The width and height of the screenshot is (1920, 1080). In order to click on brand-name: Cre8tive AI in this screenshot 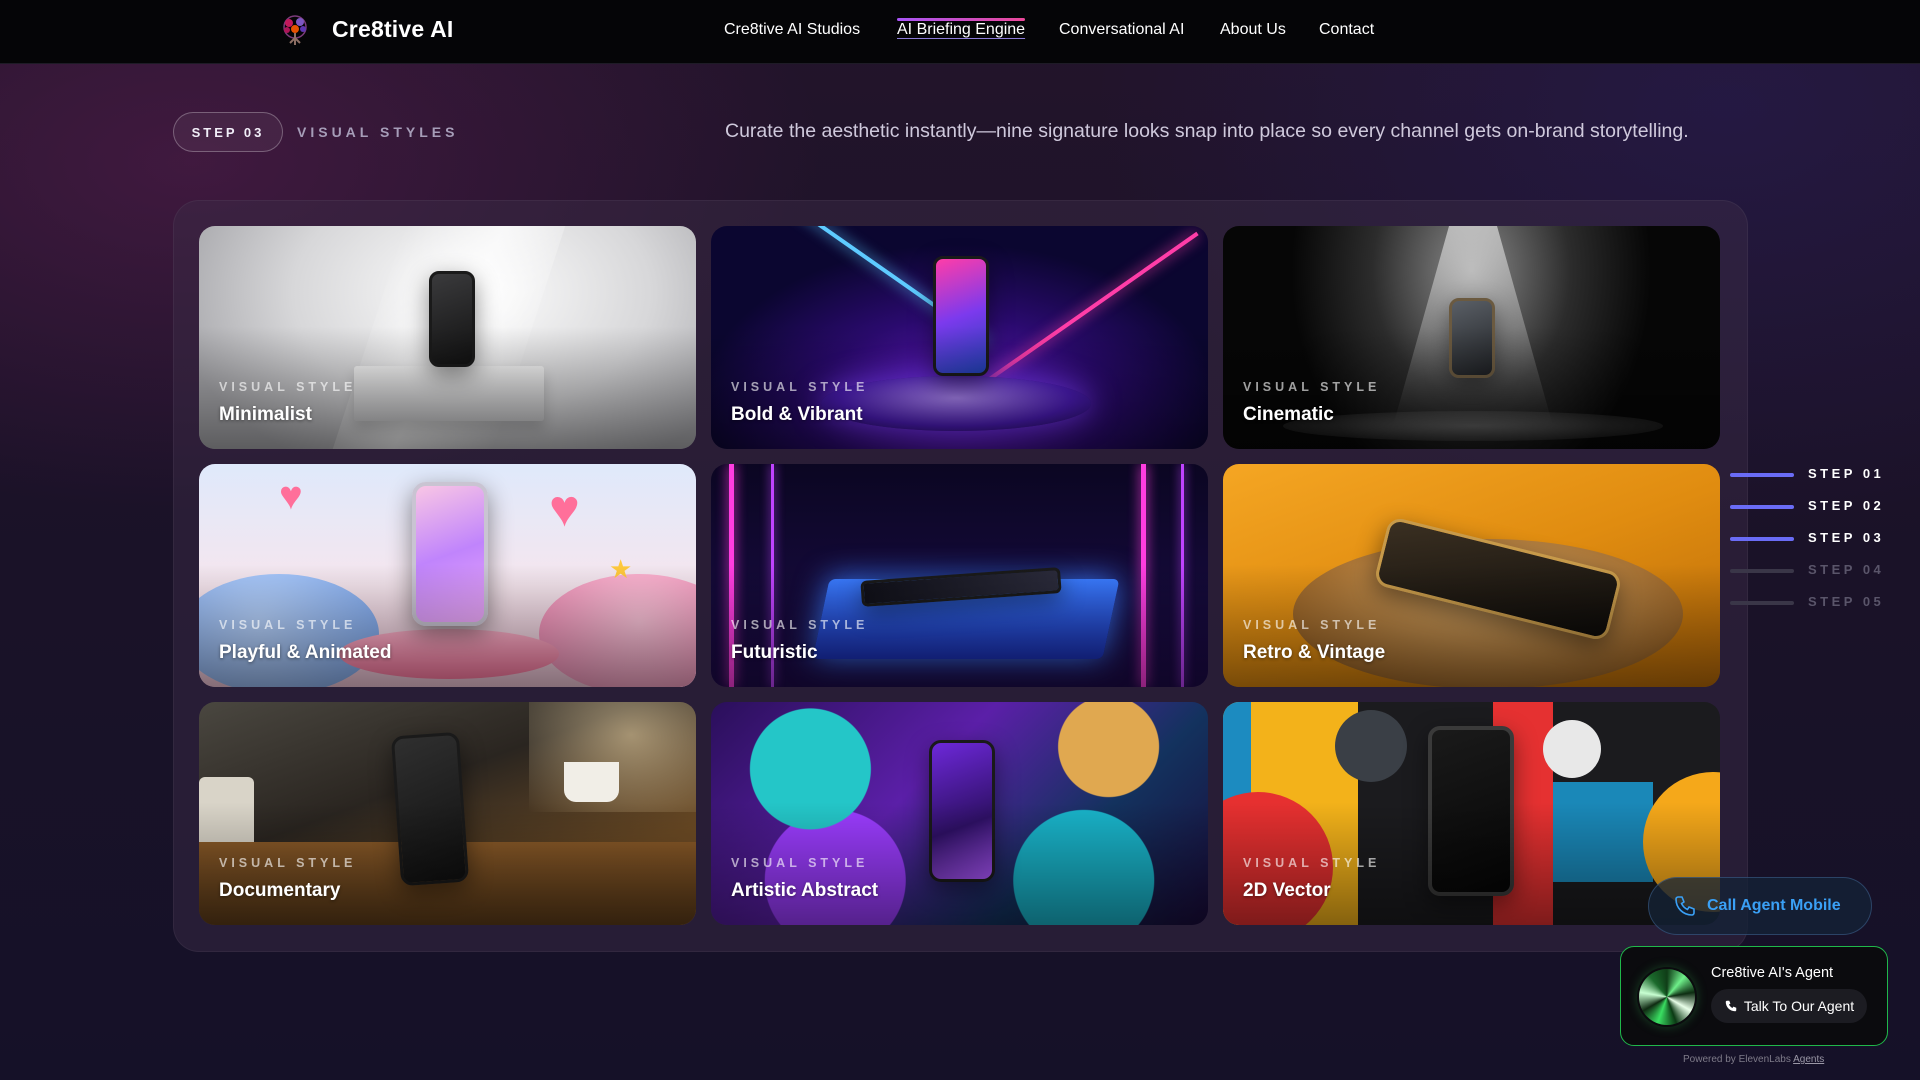, I will do `click(393, 29)`.